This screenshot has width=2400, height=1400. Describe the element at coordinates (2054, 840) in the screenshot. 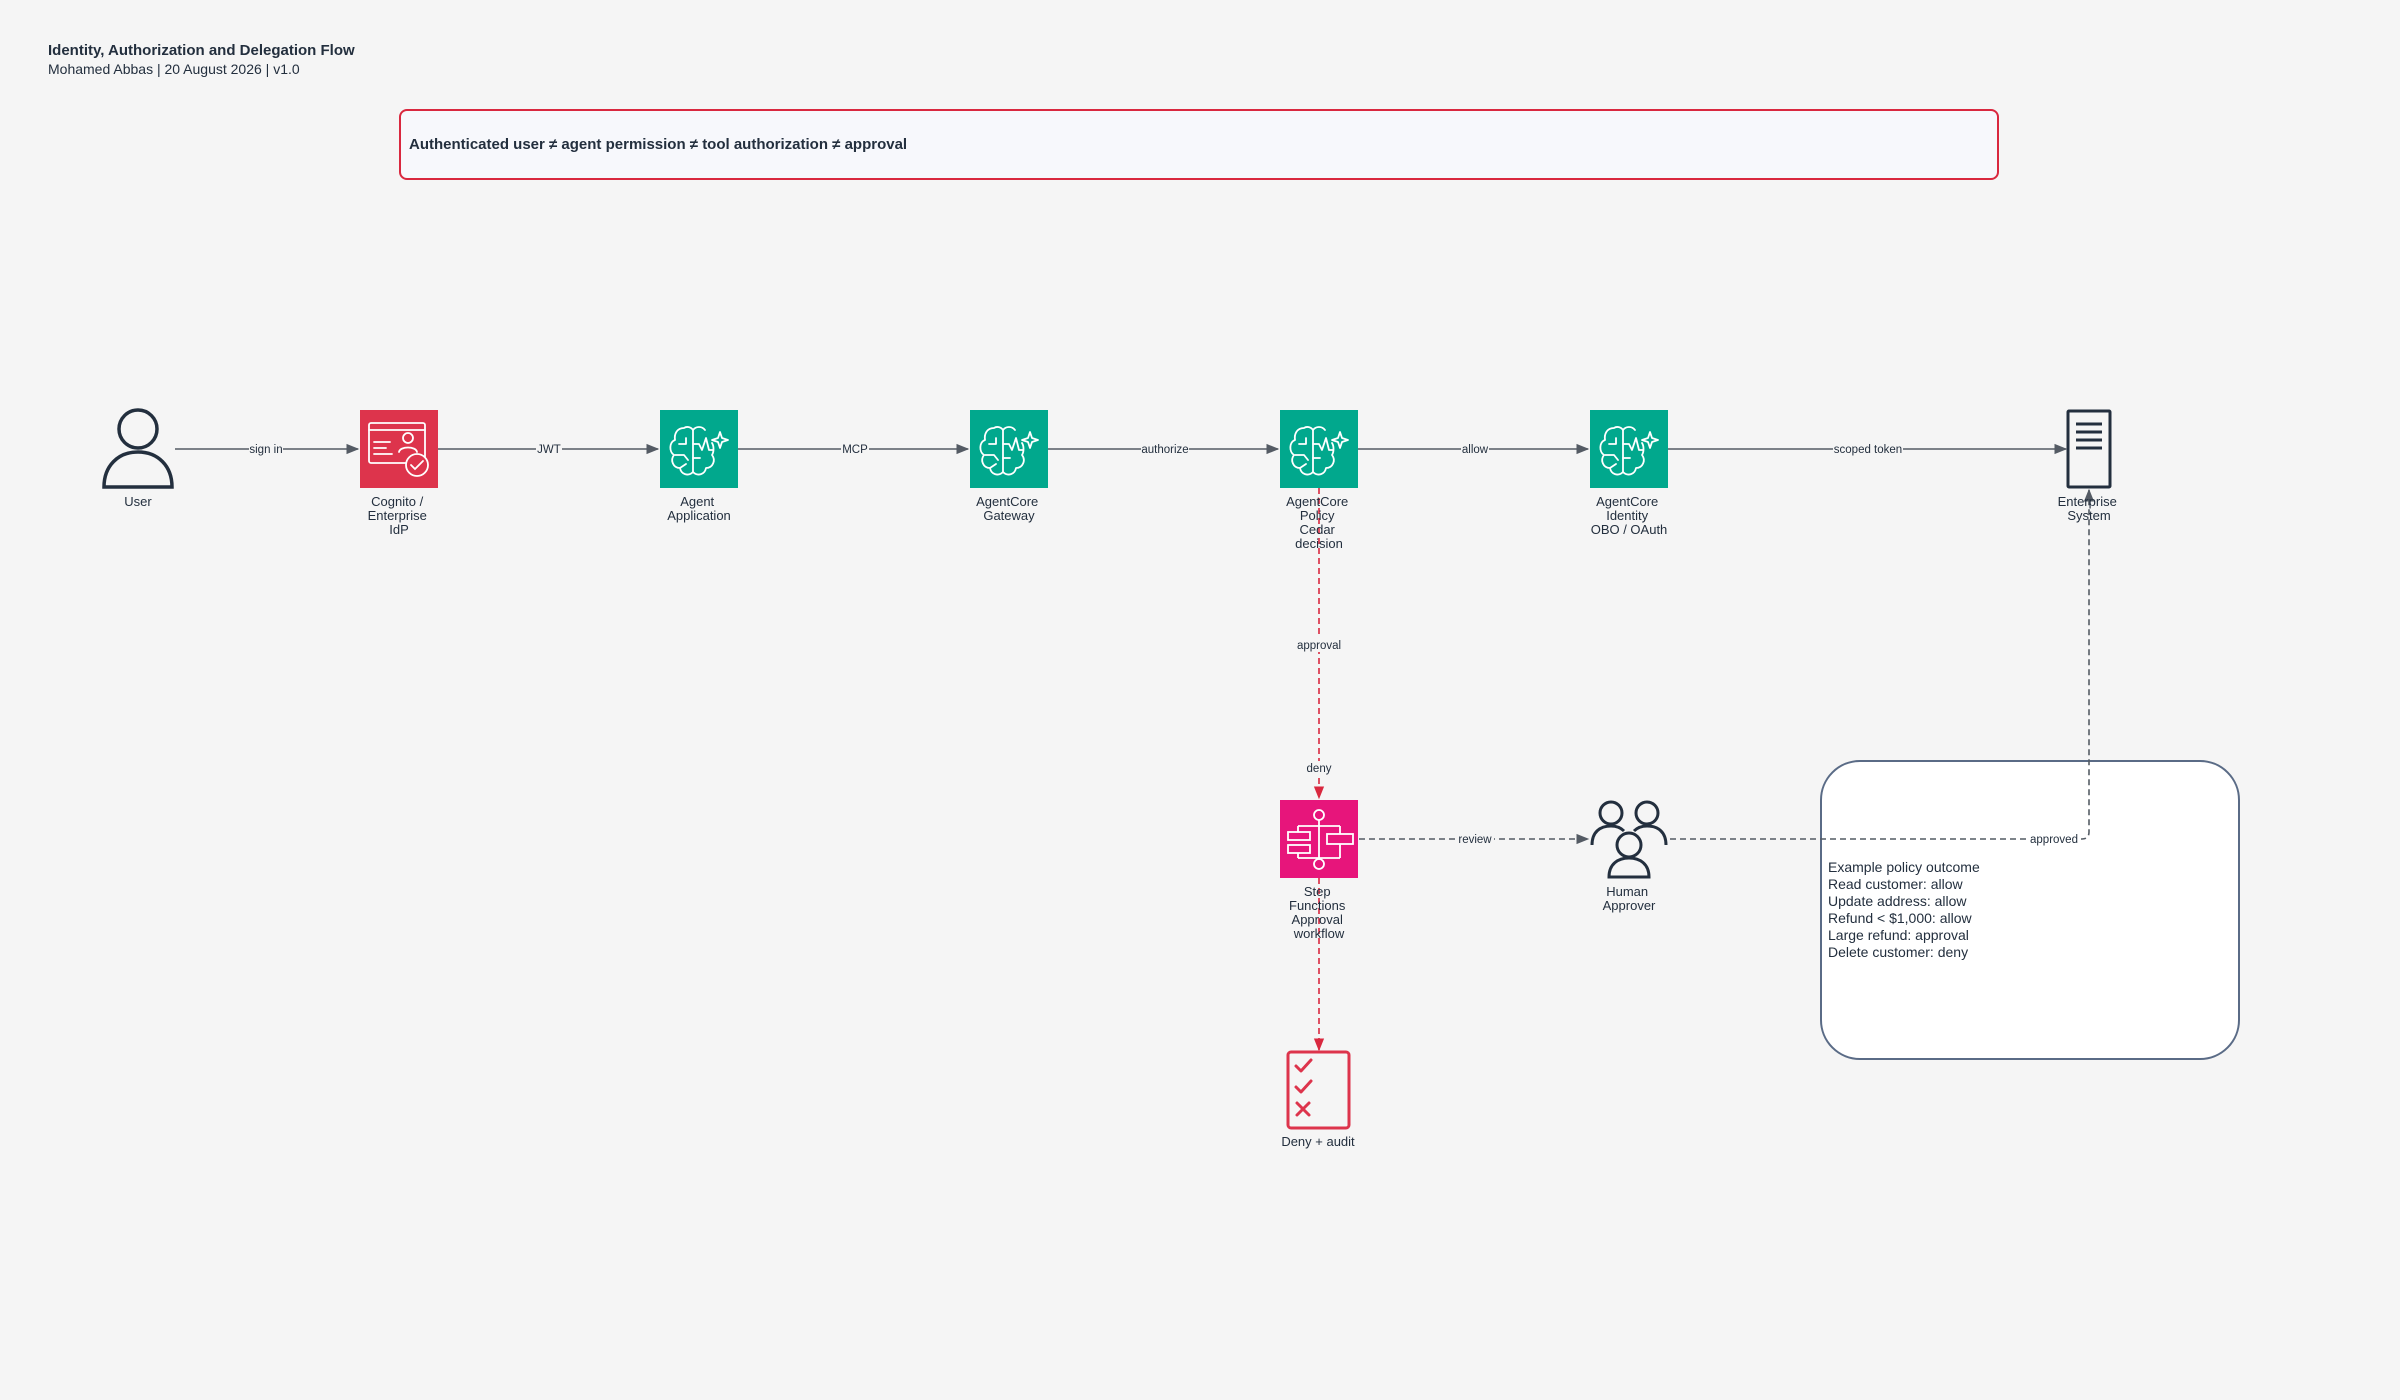

I see `edge-label-approved: approved` at that location.